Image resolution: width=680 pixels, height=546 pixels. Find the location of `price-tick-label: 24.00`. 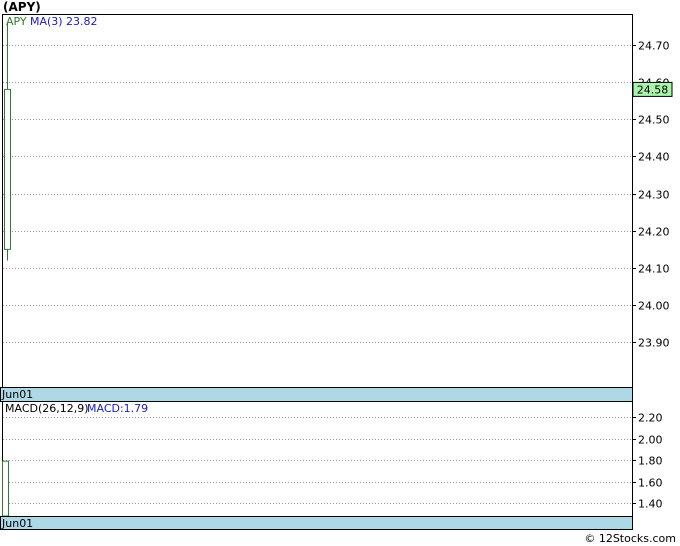

price-tick-label: 24.00 is located at coordinates (654, 306).